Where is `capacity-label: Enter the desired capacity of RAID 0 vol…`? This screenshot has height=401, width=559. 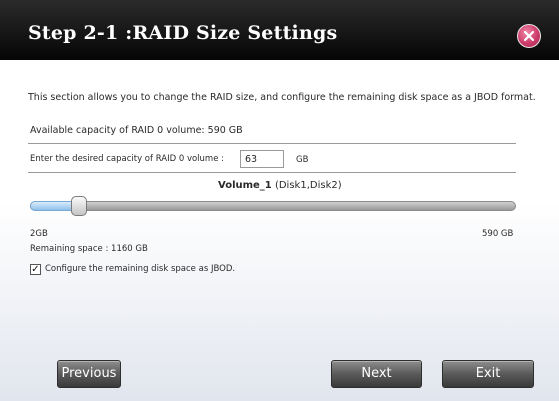
capacity-label: Enter the desired capacity of RAID 0 vol… is located at coordinates (127, 159).